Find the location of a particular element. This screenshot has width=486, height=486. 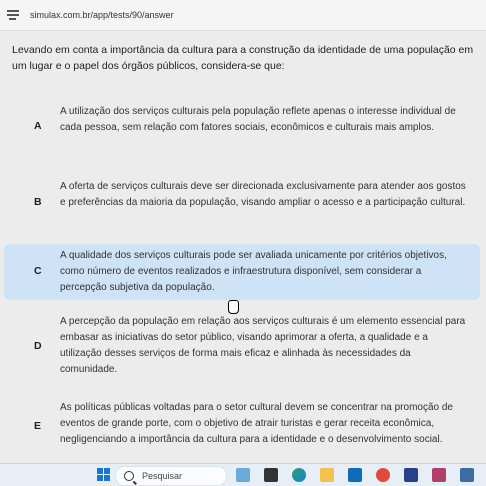

app-l-icon is located at coordinates (411, 475).